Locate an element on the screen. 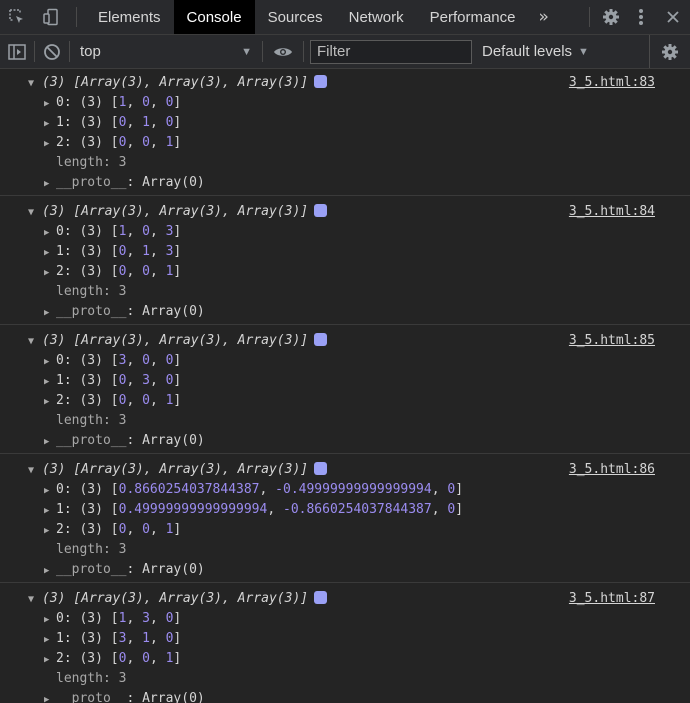 The width and height of the screenshot is (690, 703). number-value: -0.8660254037844387 is located at coordinates (357, 509).